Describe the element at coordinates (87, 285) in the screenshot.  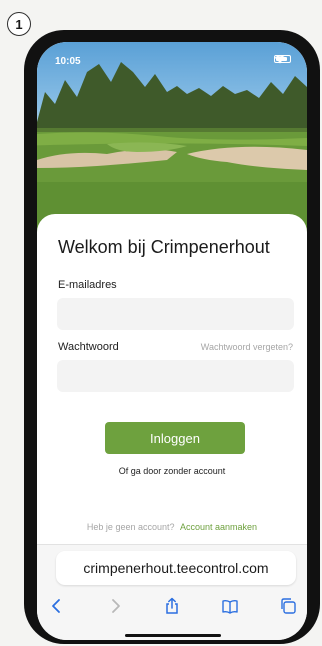
I see `email-label: E-mailadres` at that location.